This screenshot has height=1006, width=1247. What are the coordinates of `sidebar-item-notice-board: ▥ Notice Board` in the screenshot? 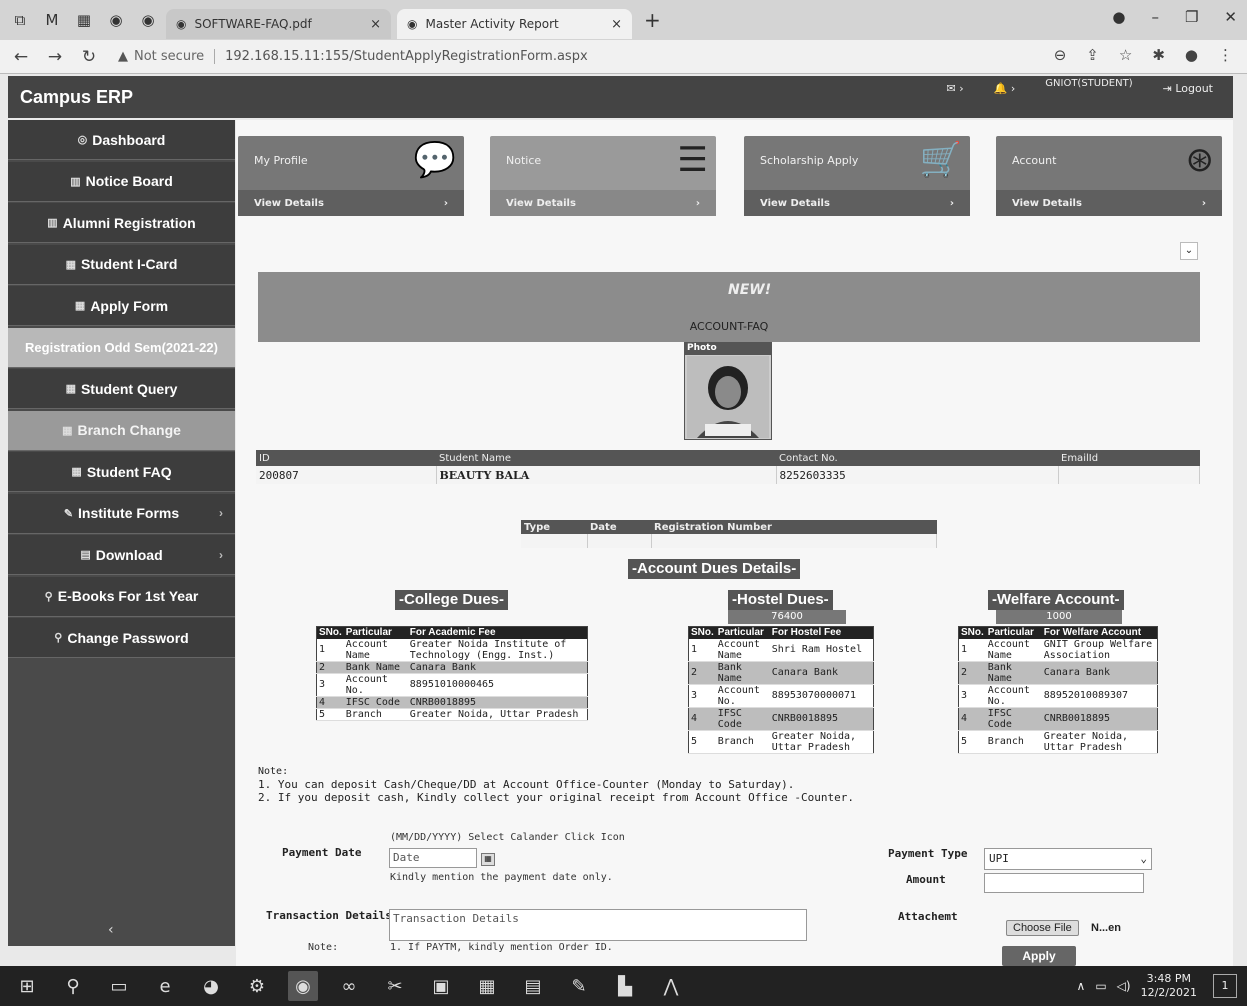 It's located at (121, 181).